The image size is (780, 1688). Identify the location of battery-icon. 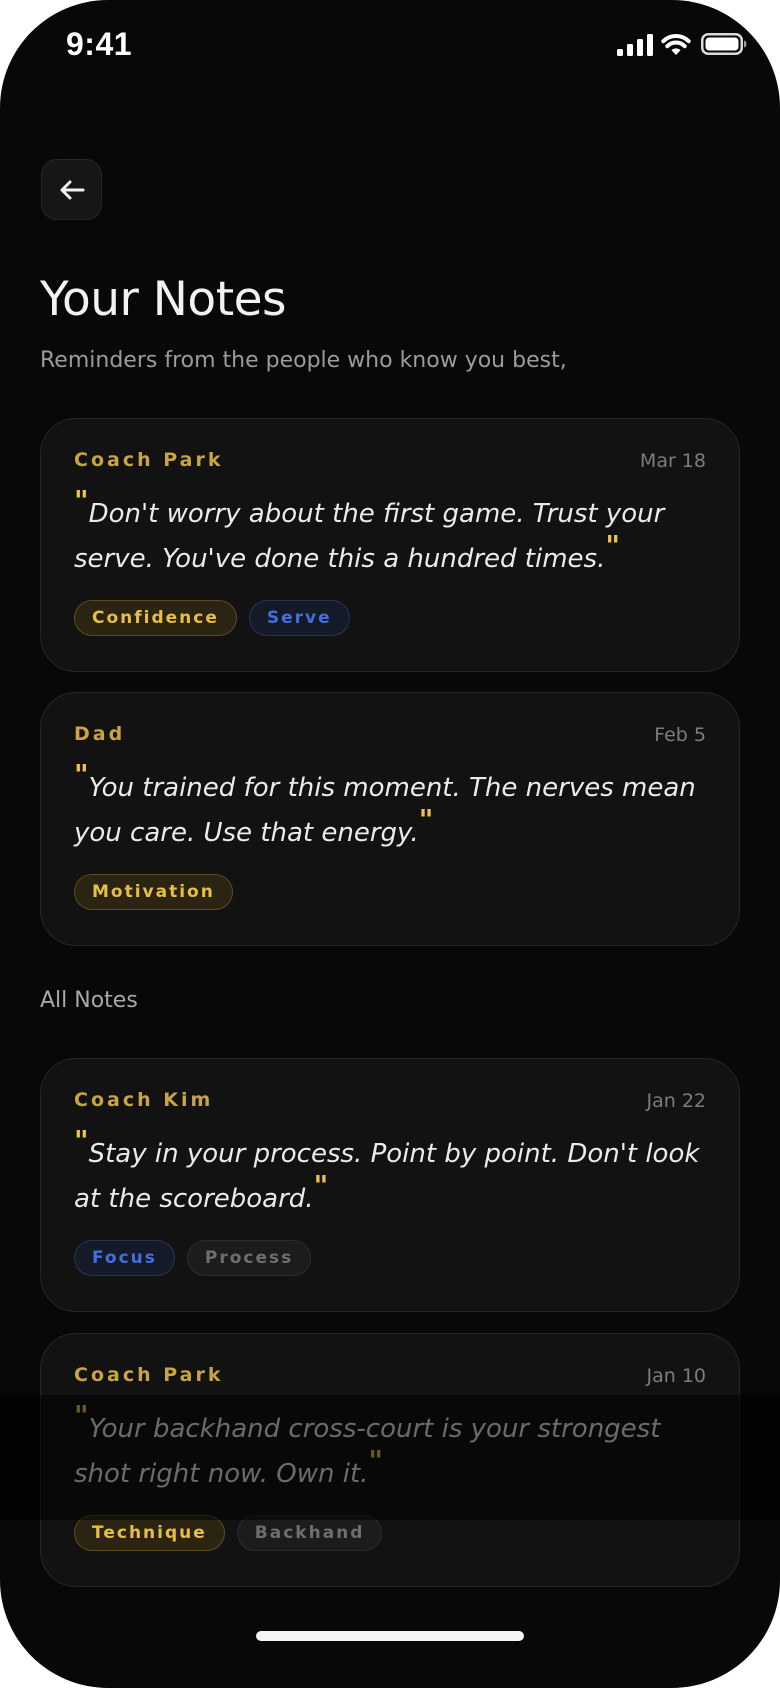
(724, 44).